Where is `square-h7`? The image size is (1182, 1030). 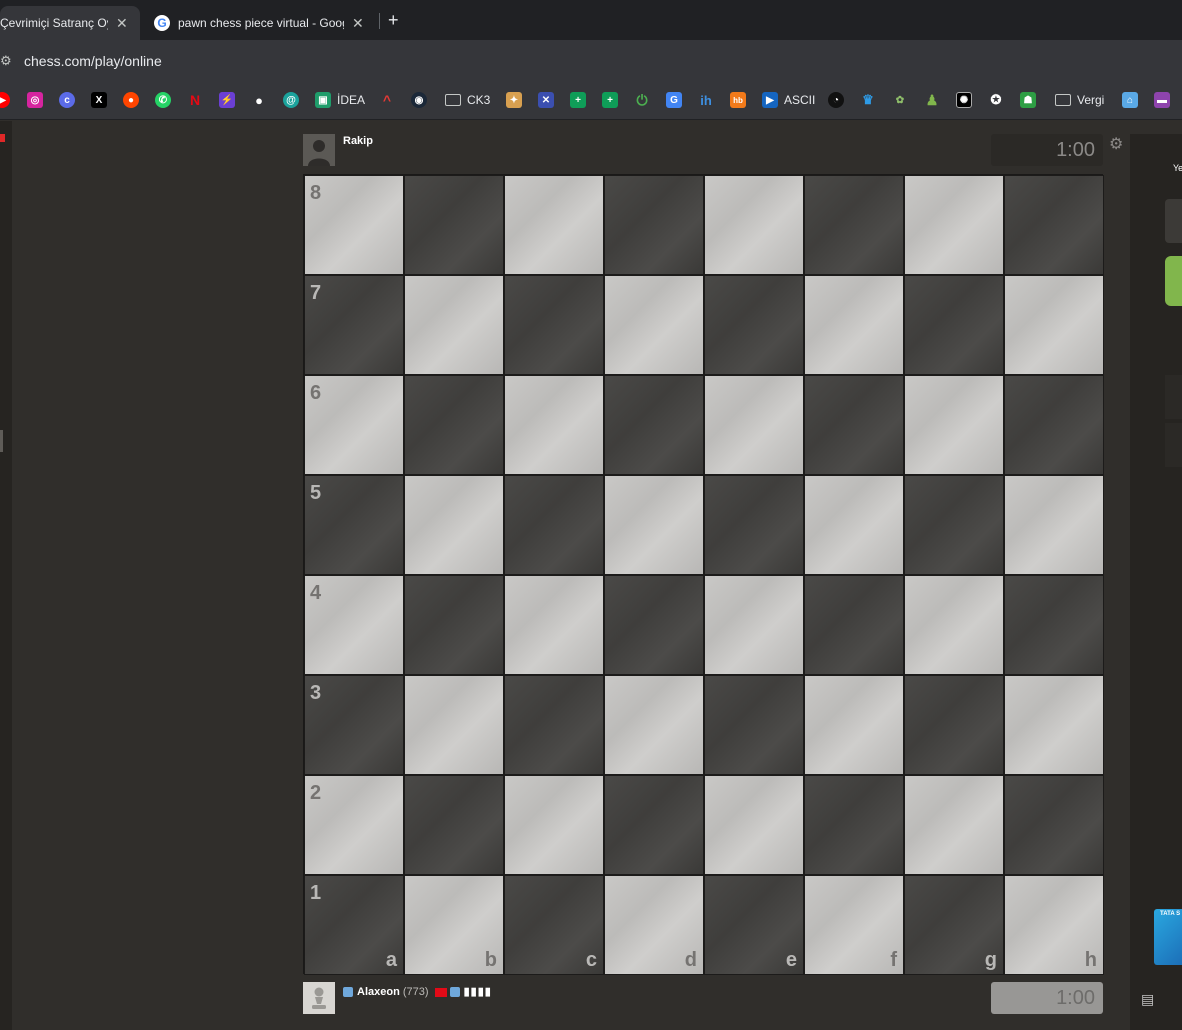
square-h7 is located at coordinates (1054, 325).